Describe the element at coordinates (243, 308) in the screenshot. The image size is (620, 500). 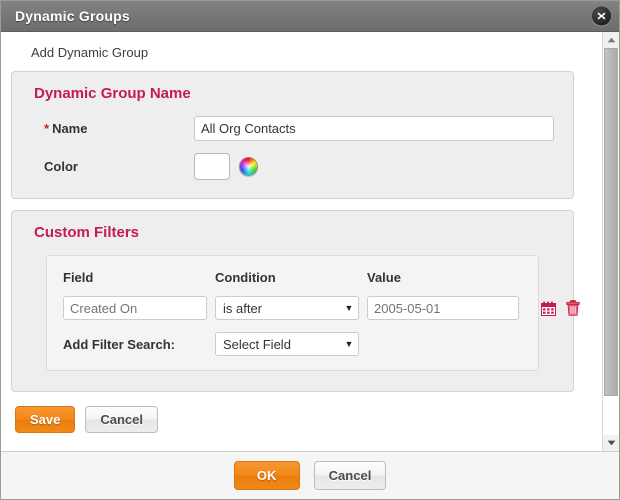
I see `filter-condition-value: is after` at that location.